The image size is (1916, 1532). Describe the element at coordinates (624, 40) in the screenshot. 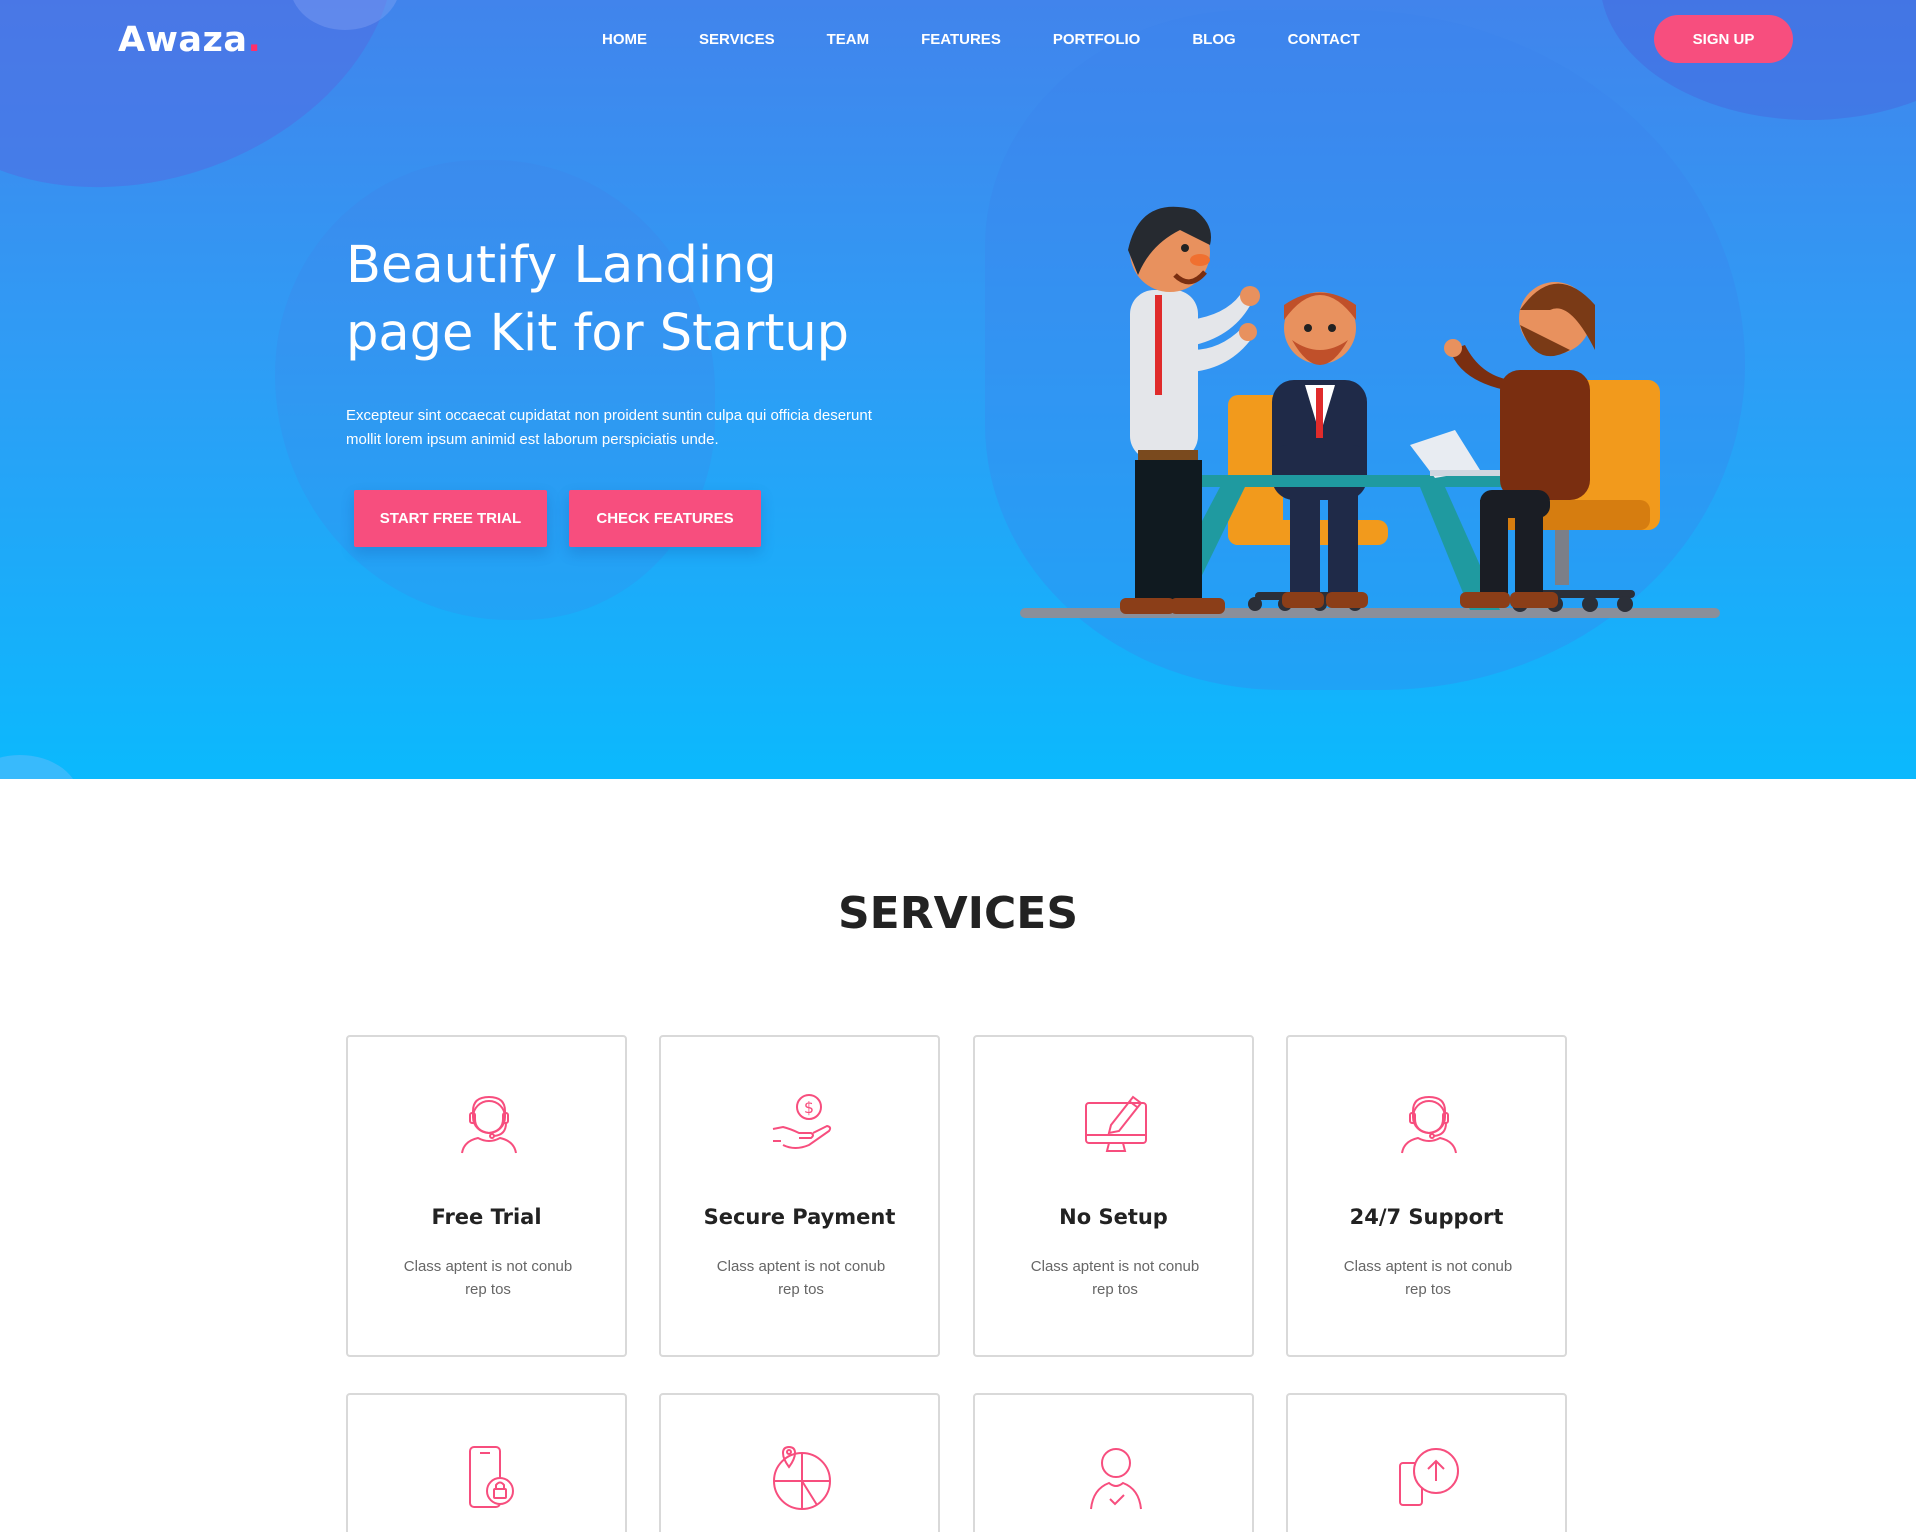

I see `nav-item-home: HOME` at that location.